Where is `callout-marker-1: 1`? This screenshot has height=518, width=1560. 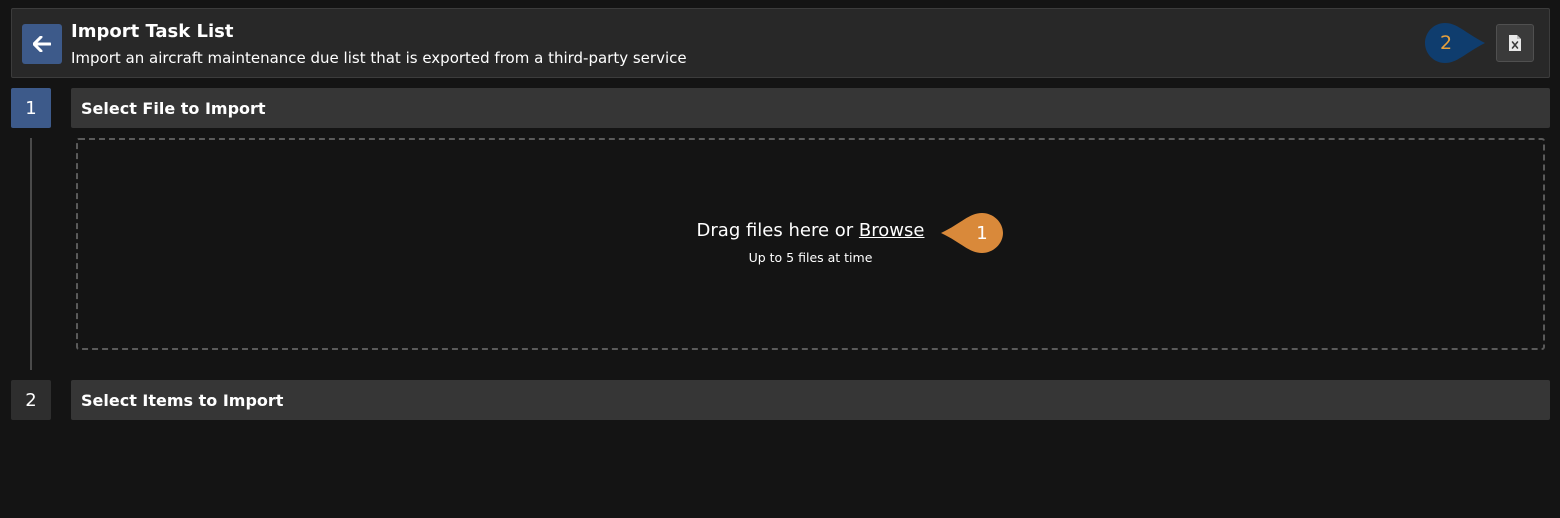 callout-marker-1: 1 is located at coordinates (972, 233).